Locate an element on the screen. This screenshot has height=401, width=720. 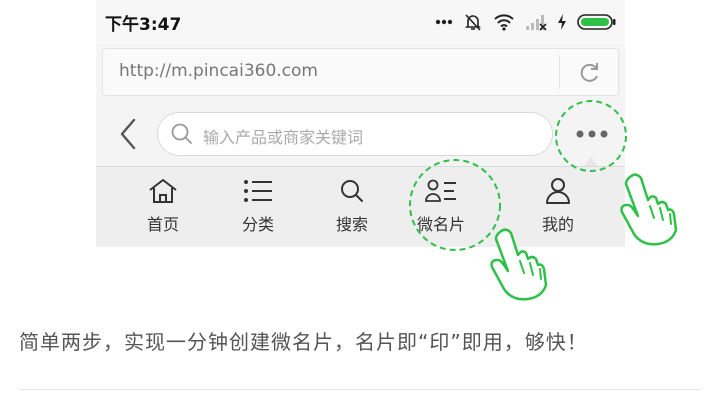
charging-icon is located at coordinates (562, 22).